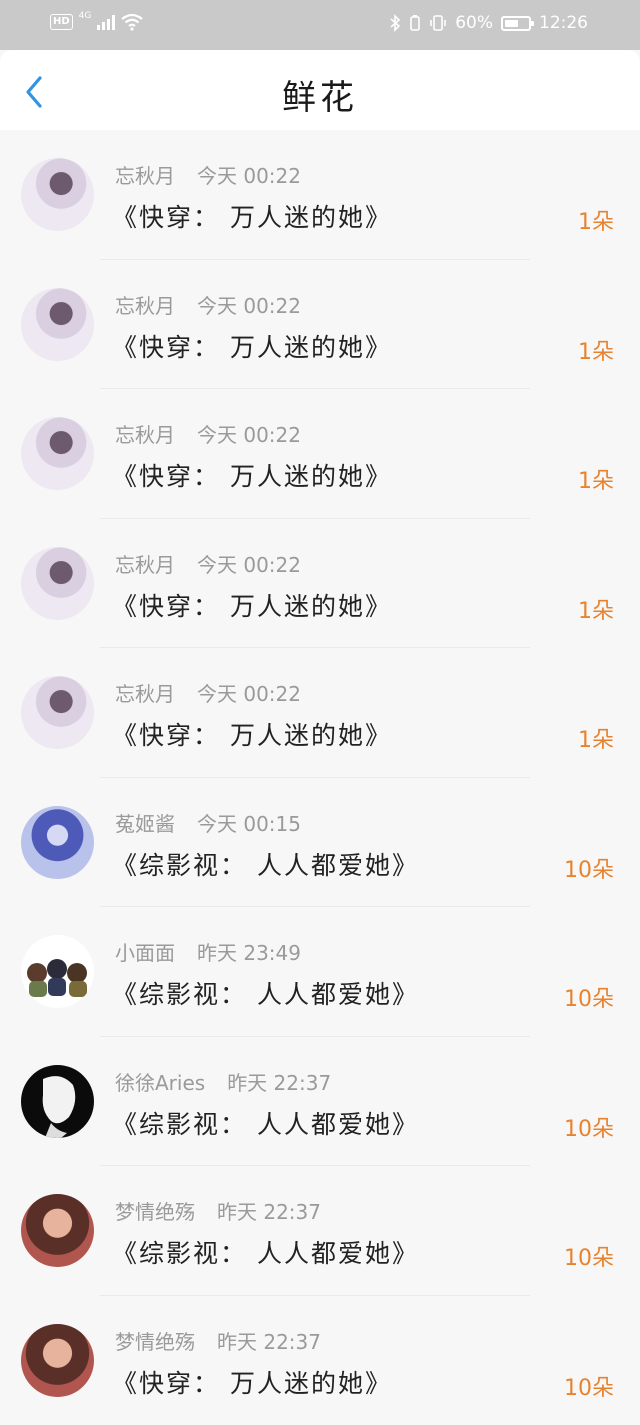 Image resolution: width=640 pixels, height=1425 pixels. I want to click on list-item: 小面面昨天 23:49 《综影视： 人人都爱她》 10朵, so click(320, 972).